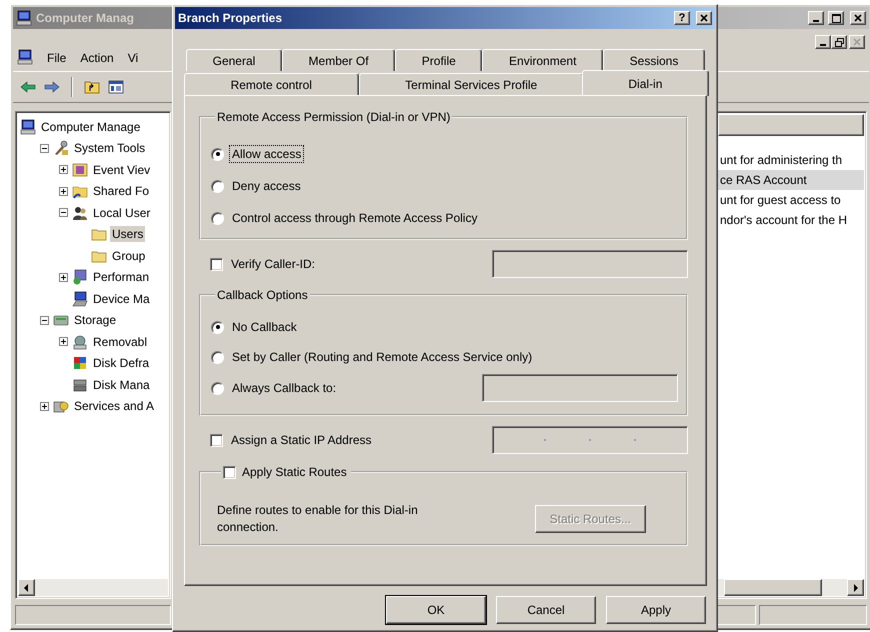 The image size is (870, 632). I want to click on tools-icon, so click(61, 148).